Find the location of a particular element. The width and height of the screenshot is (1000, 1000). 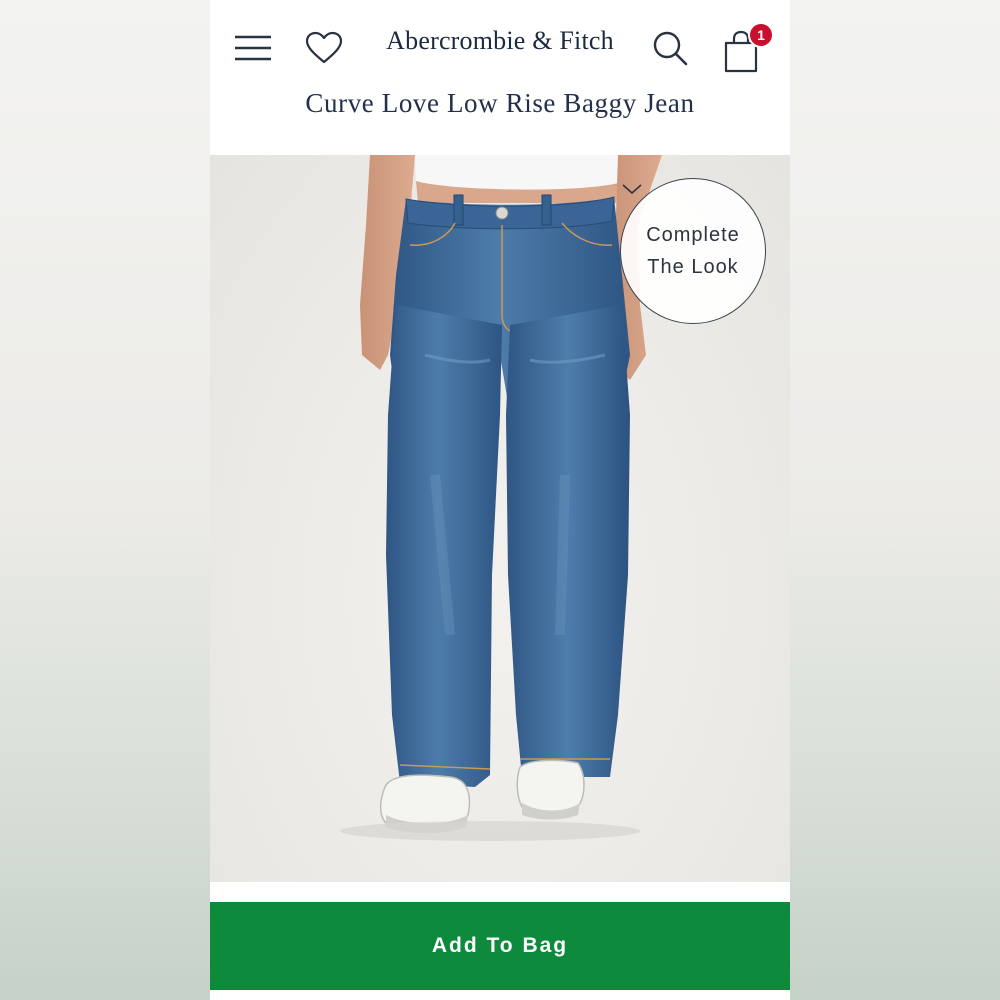

complete-the-look-button: Complete The Look is located at coordinates (693, 251).